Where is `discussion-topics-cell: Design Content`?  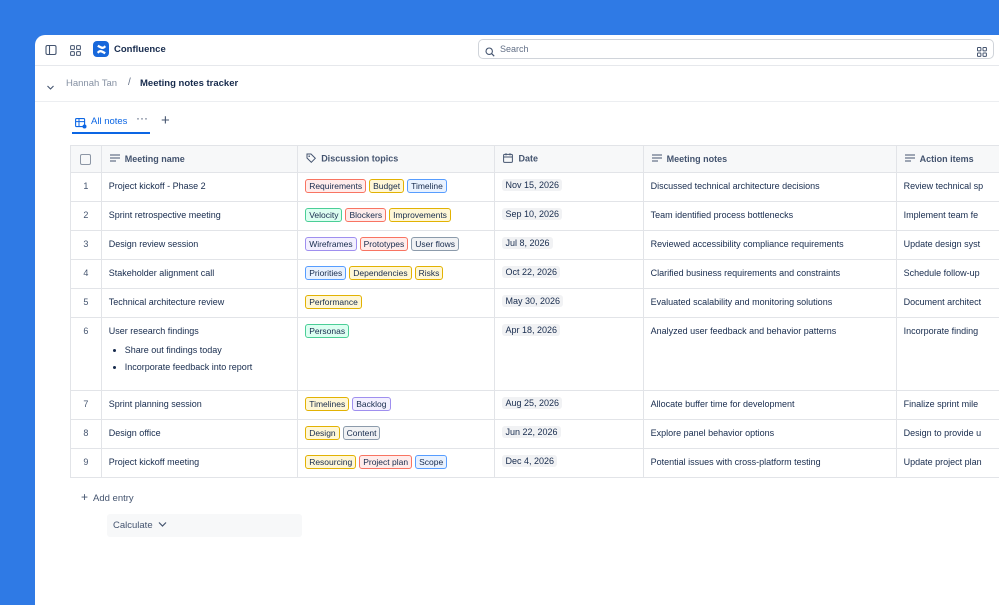 discussion-topics-cell: Design Content is located at coordinates (396, 434).